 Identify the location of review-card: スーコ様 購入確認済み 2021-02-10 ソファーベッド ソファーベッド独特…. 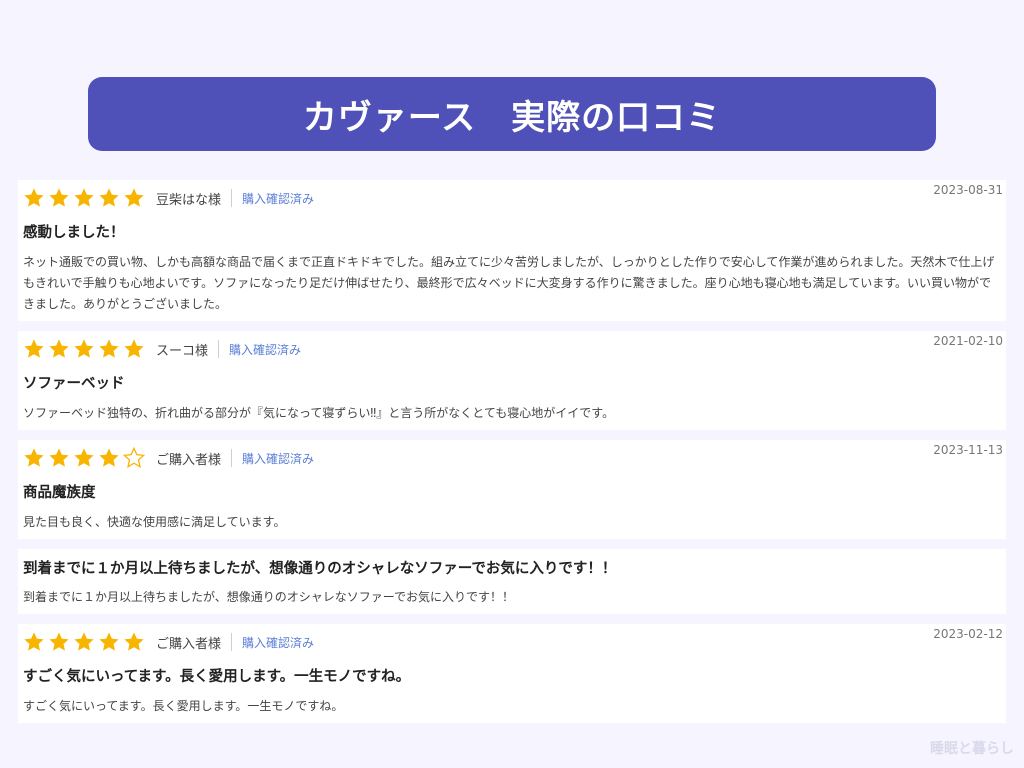
(512, 380).